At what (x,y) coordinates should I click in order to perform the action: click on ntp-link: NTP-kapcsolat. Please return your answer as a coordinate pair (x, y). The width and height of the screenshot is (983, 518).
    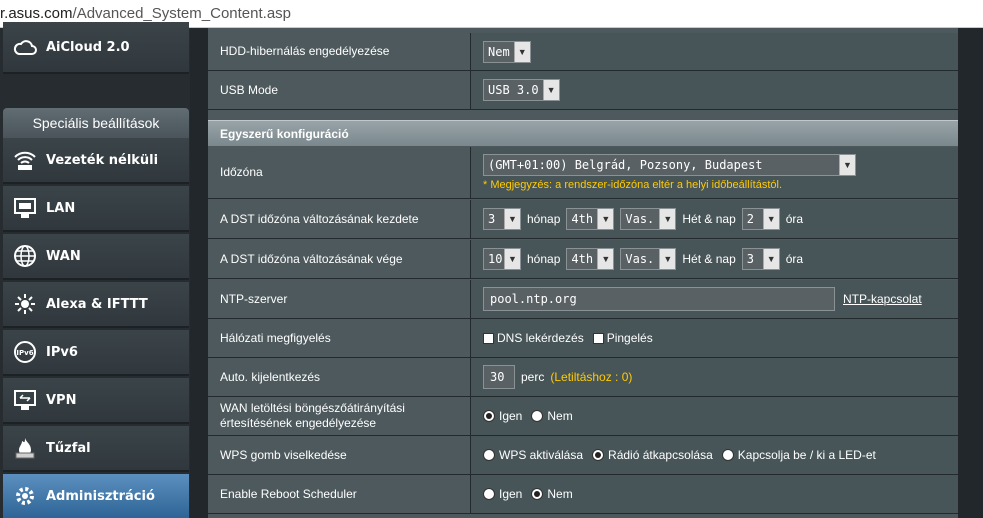
    Looking at the image, I should click on (882, 299).